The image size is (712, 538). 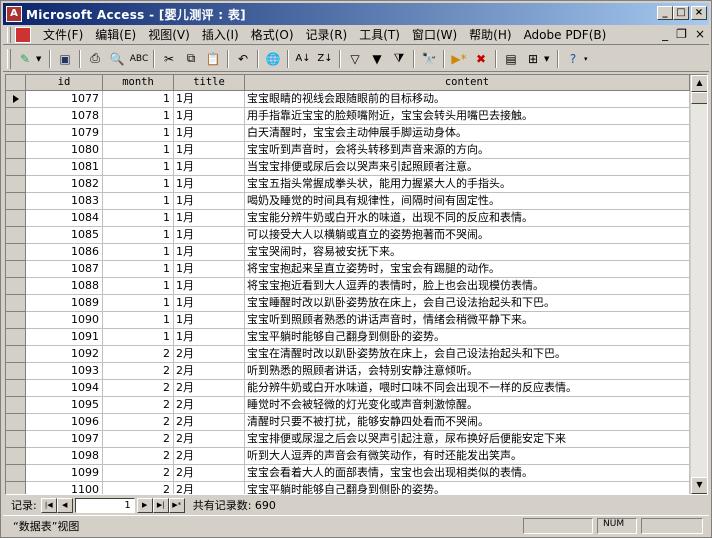 I want to click on cell-id: 1096, so click(x=64, y=422).